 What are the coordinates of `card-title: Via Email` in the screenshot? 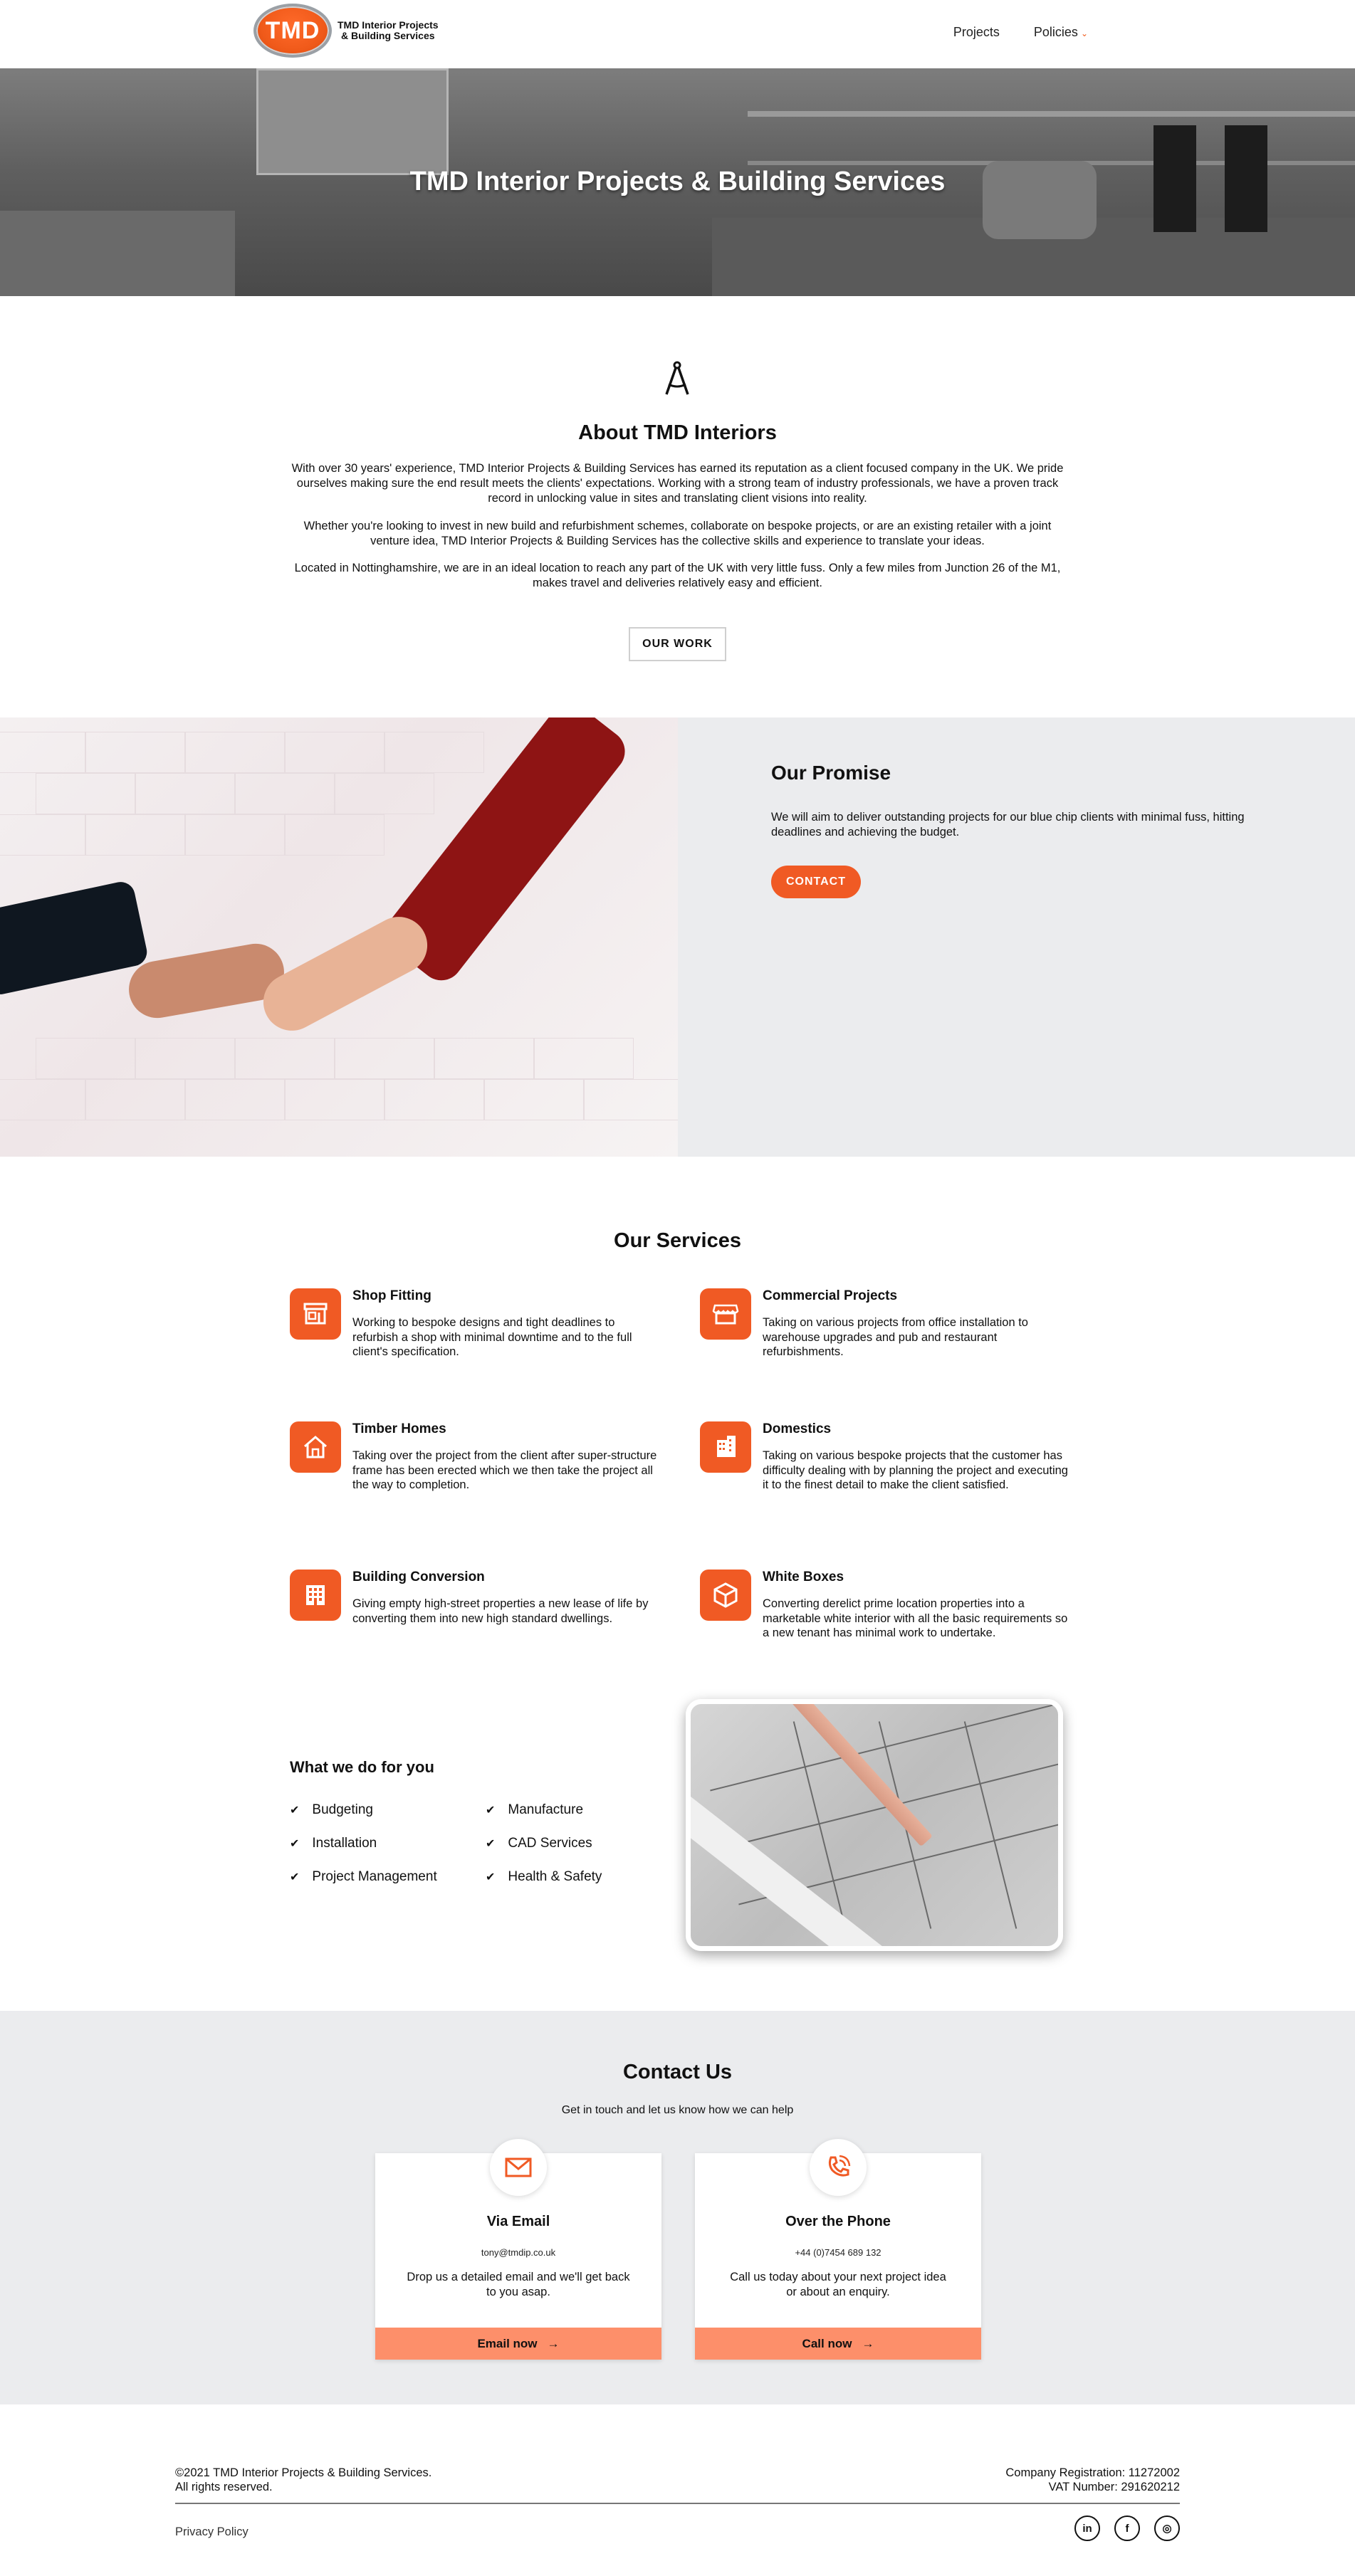 It's located at (518, 2222).